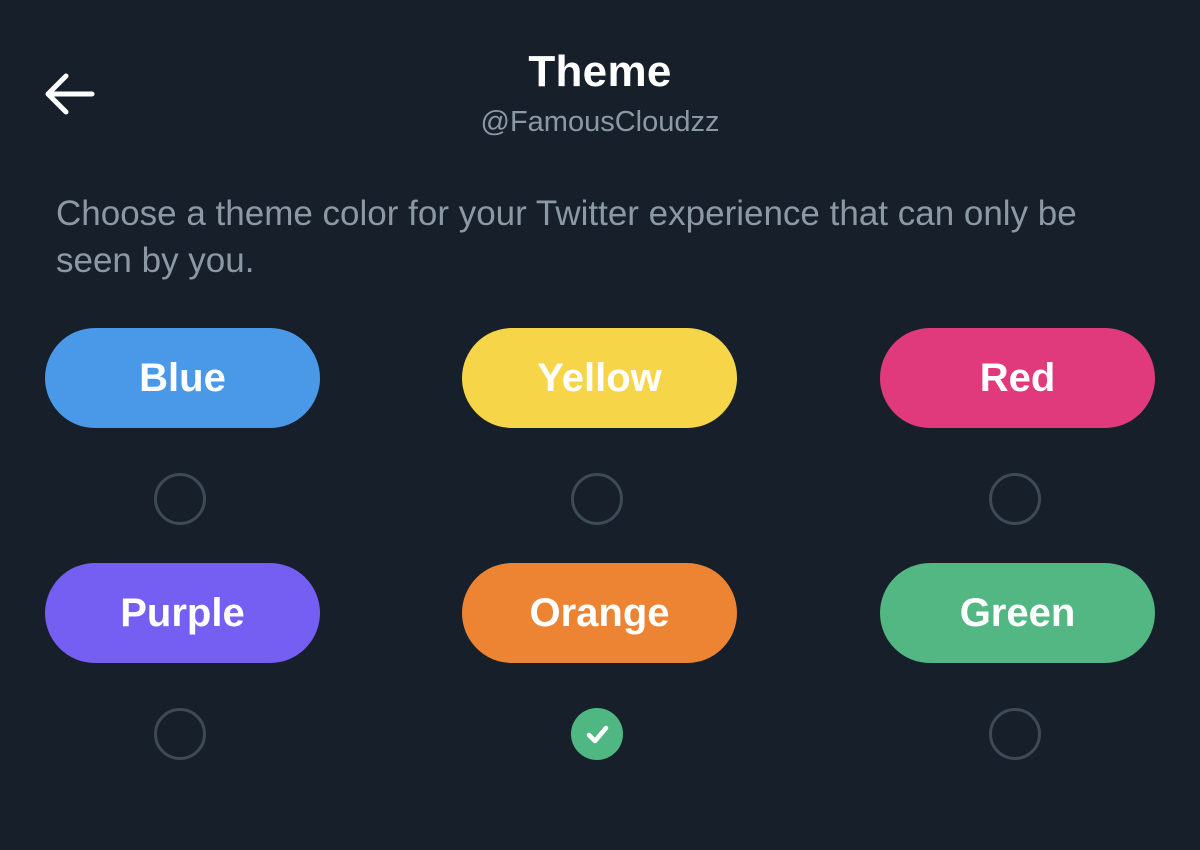  I want to click on theme-pill-purple: Purple, so click(182, 613).